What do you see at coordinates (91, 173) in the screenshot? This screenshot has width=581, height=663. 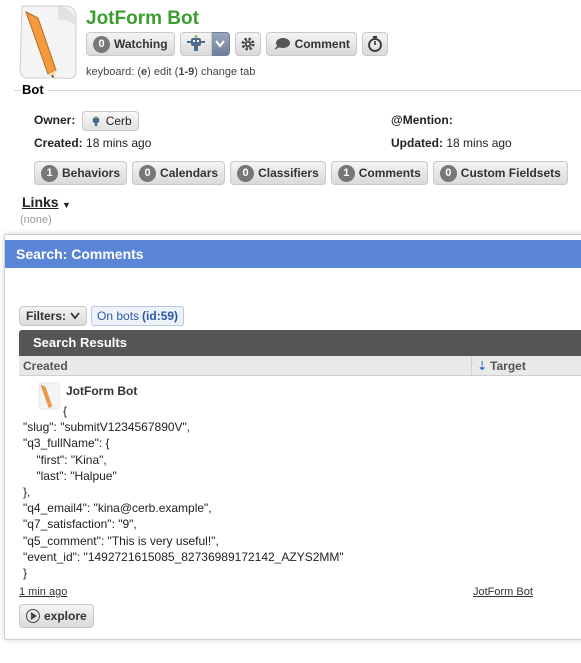 I see `link-label: Behaviors` at bounding box center [91, 173].